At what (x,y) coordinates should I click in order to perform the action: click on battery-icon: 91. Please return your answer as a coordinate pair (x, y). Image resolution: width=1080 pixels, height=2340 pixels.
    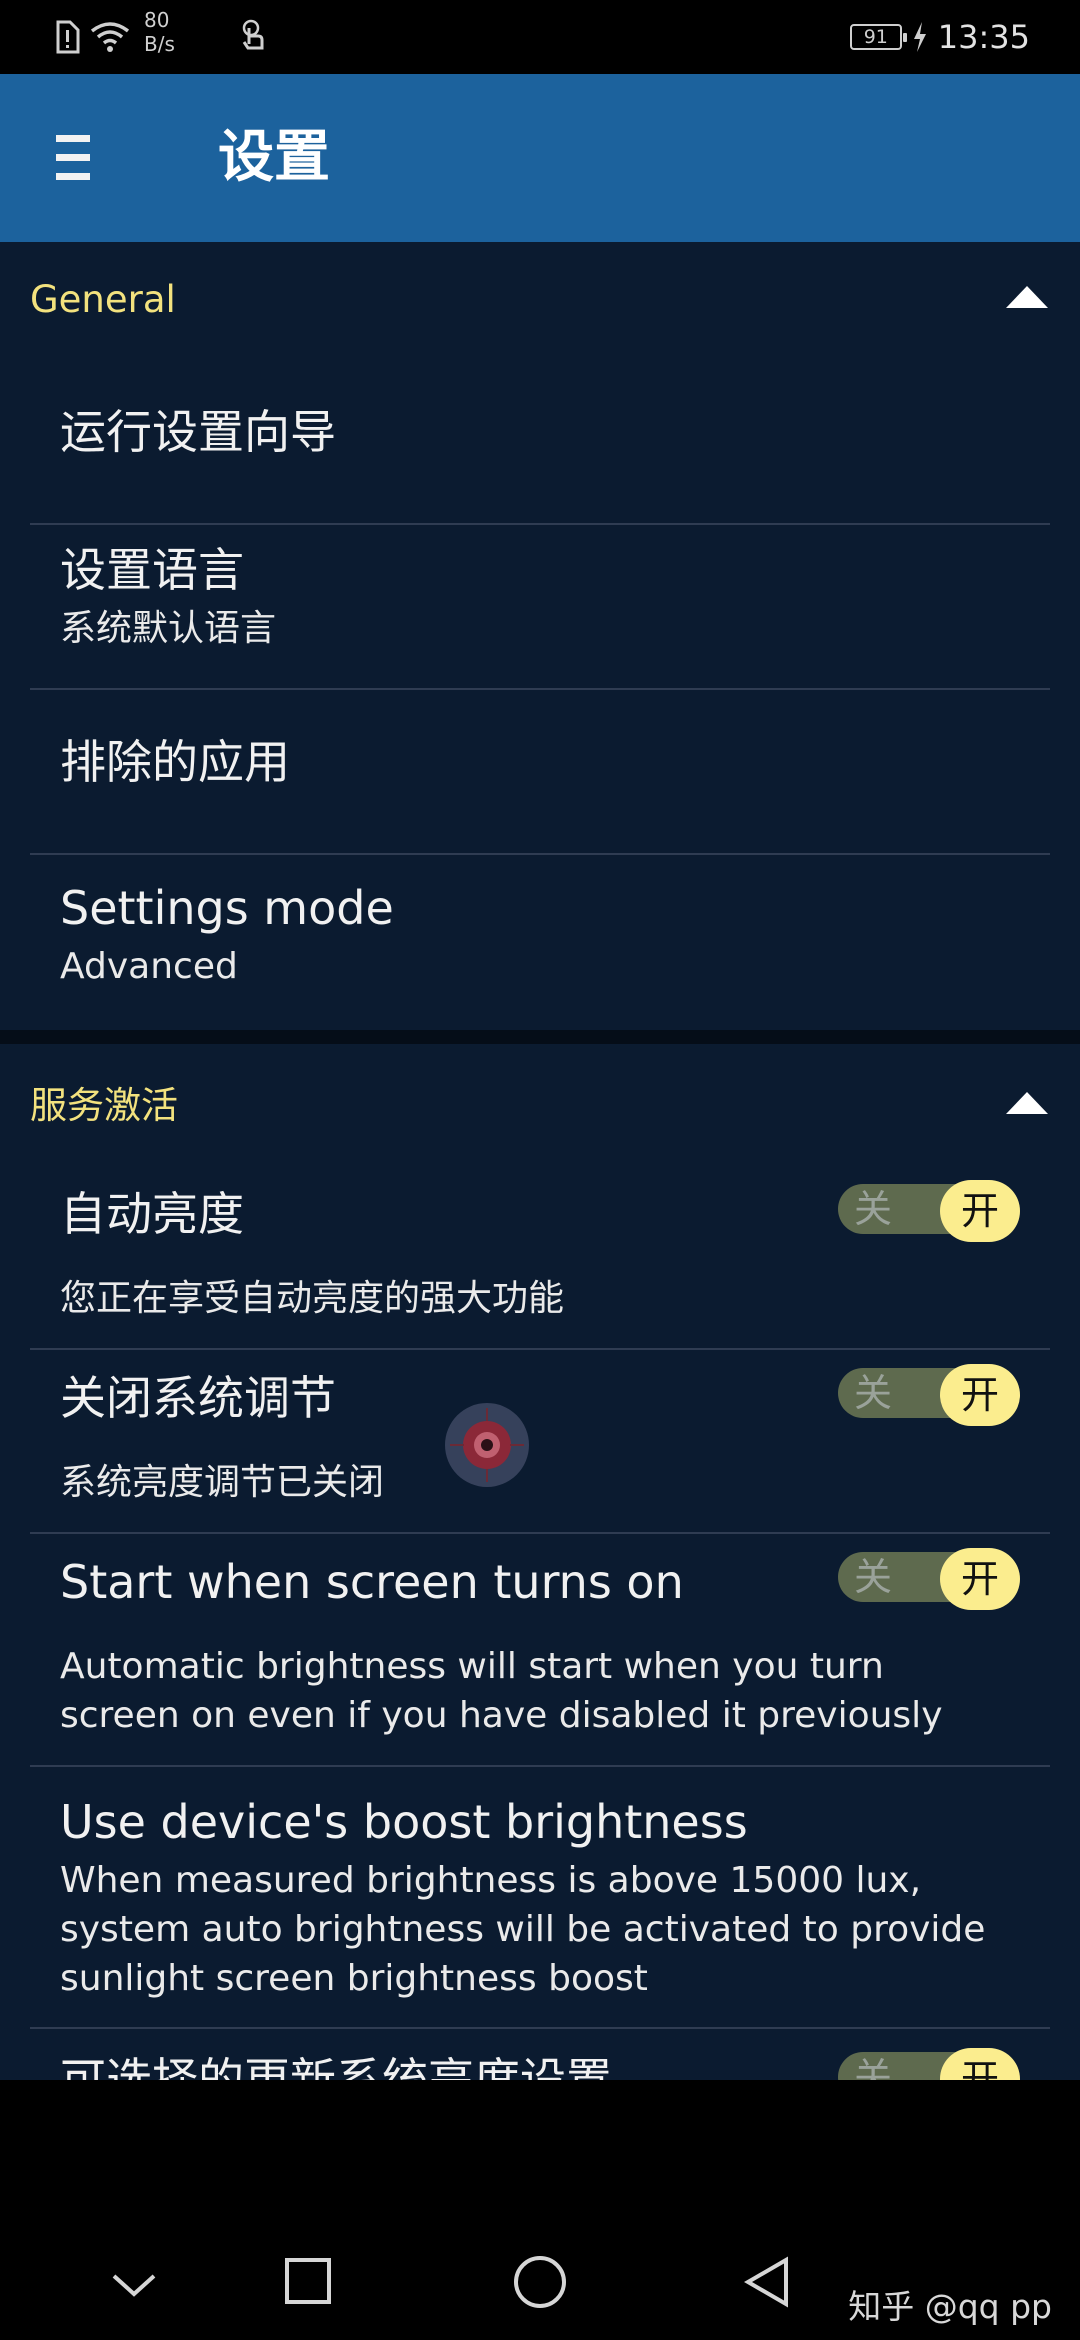
    Looking at the image, I should click on (878, 37).